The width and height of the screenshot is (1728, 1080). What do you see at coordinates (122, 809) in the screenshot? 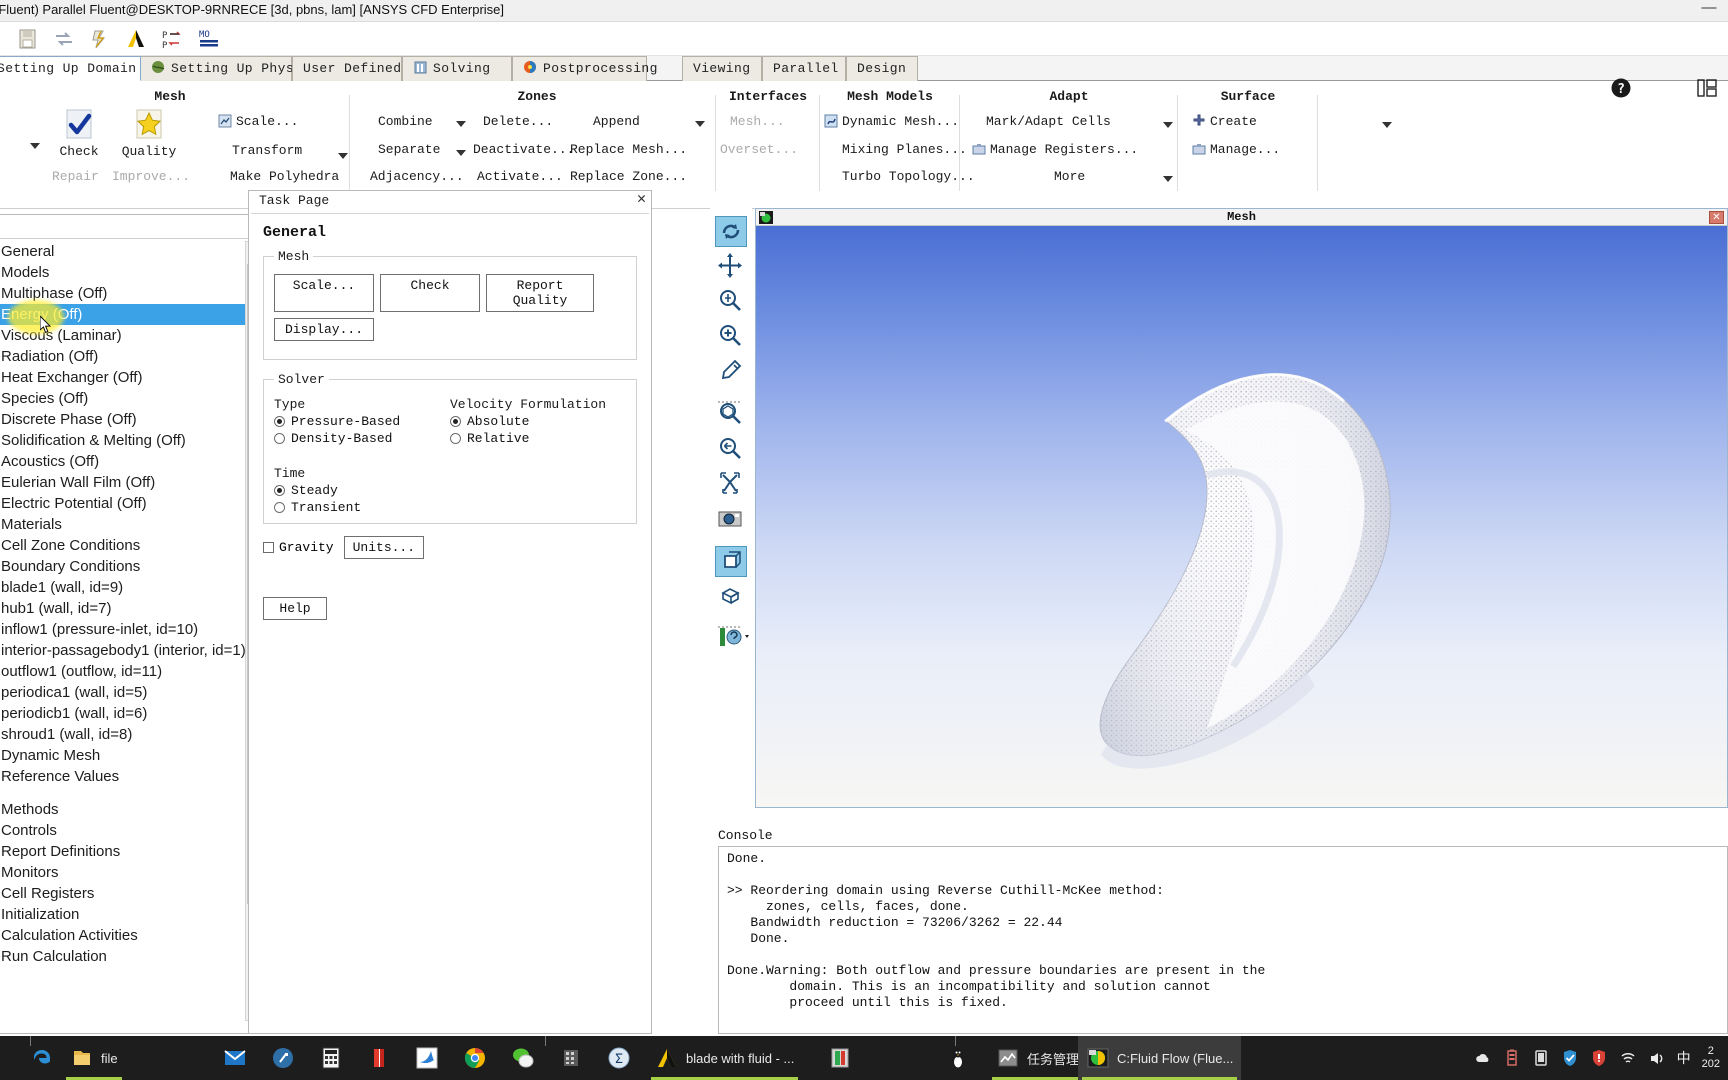
I see `tree-item-methods: Methods` at bounding box center [122, 809].